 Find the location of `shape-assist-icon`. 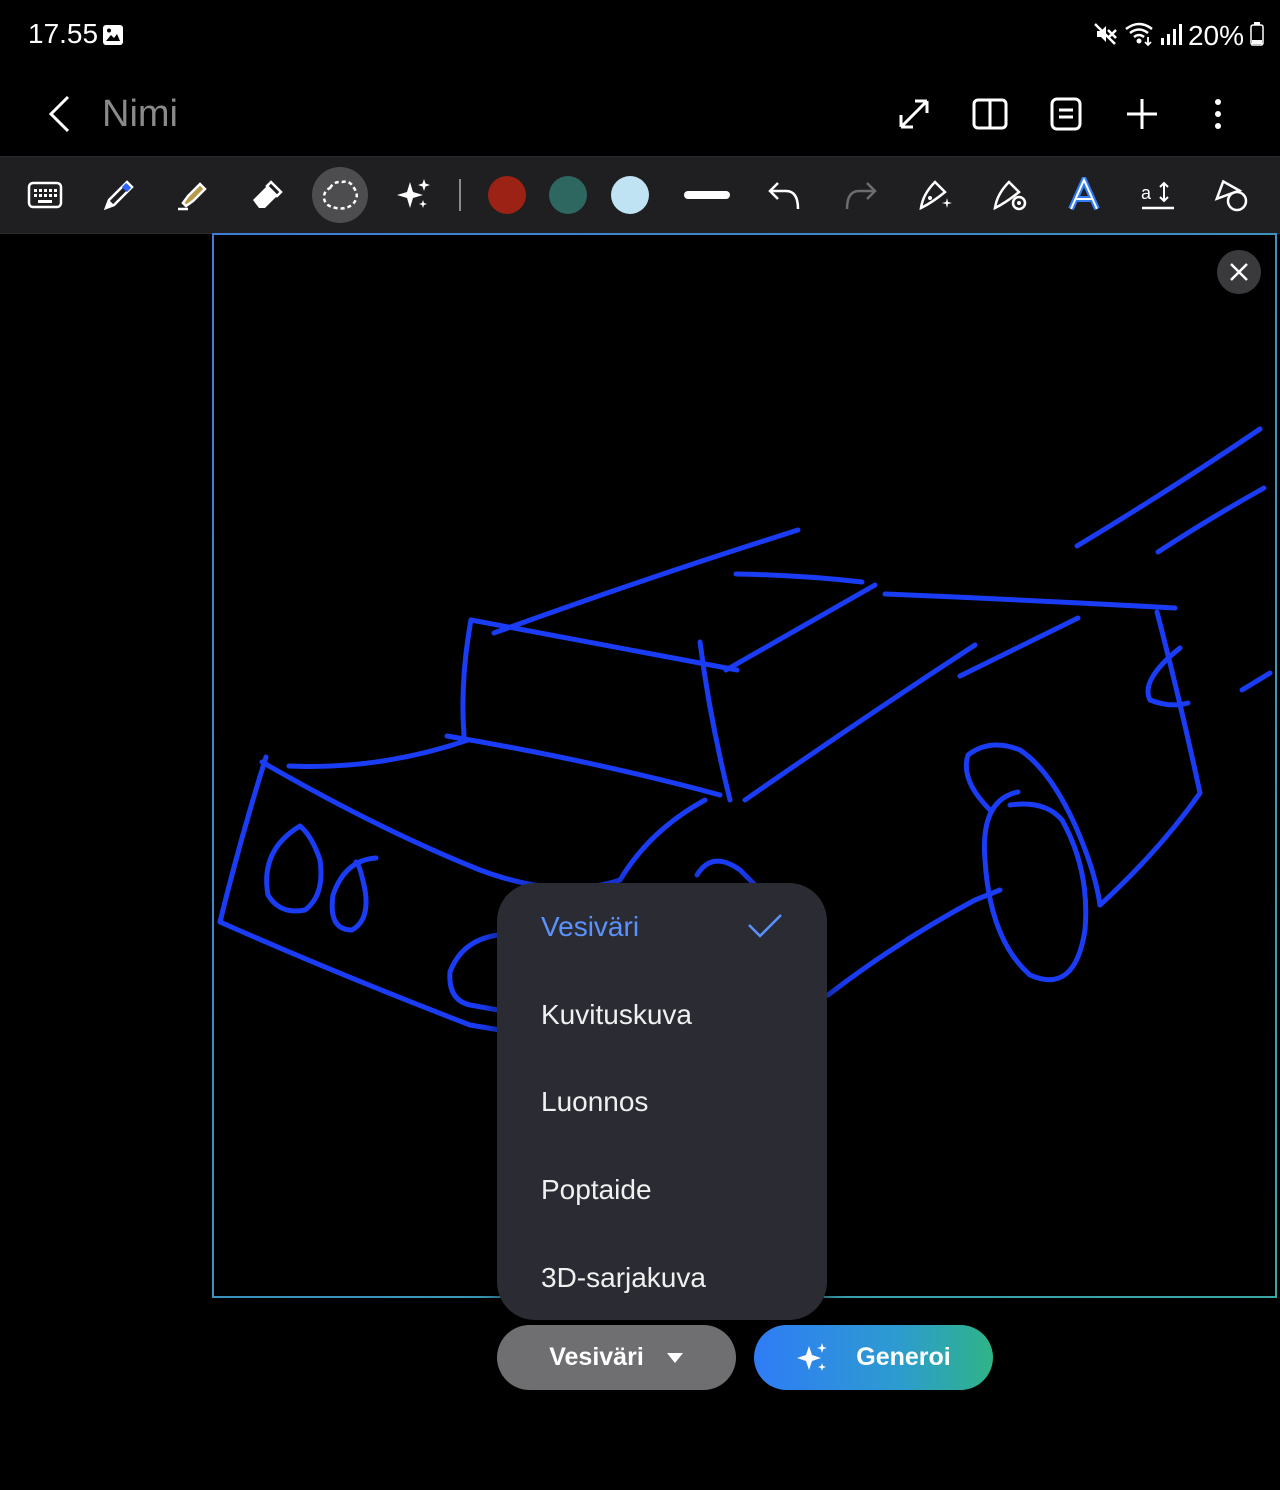

shape-assist-icon is located at coordinates (1010, 195).